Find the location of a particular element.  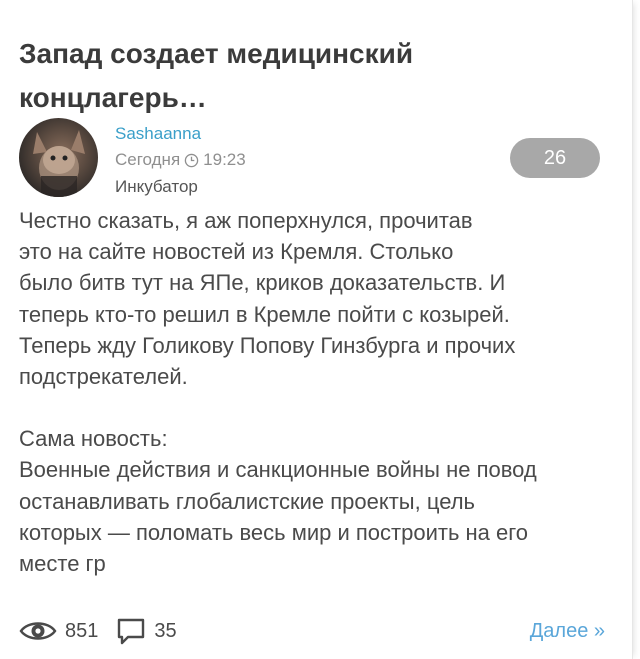

avatar-image is located at coordinates (59, 163).